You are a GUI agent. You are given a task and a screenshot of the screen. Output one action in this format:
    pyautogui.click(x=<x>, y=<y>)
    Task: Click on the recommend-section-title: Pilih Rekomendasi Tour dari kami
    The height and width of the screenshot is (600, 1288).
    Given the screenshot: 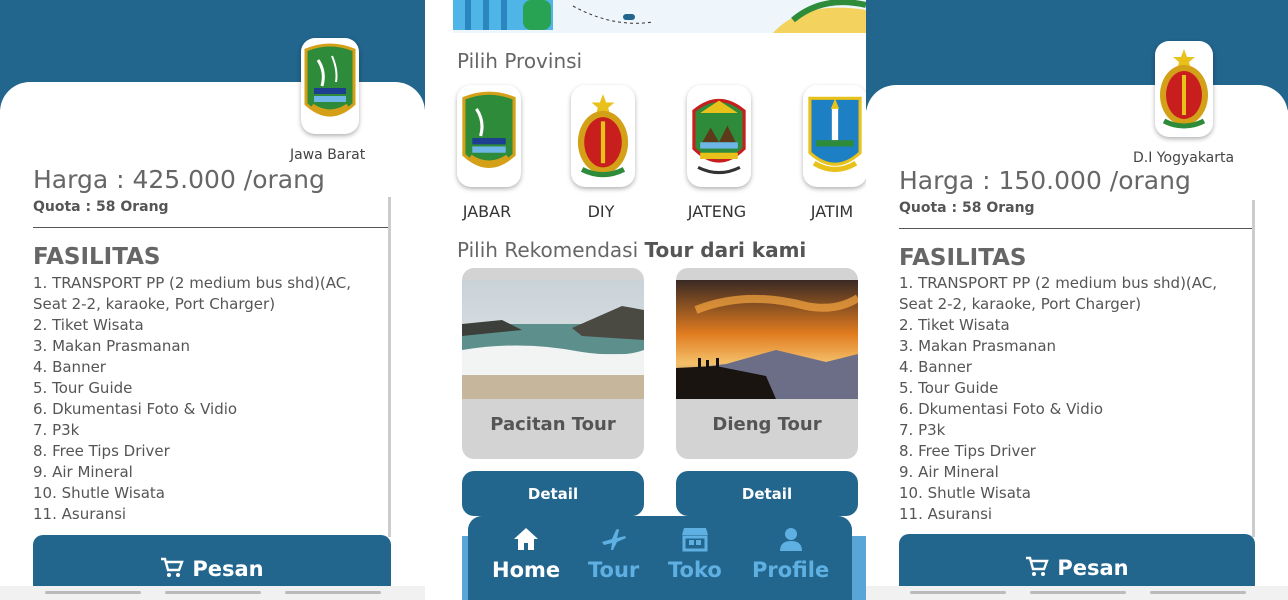 What is the action you would take?
    pyautogui.click(x=631, y=250)
    